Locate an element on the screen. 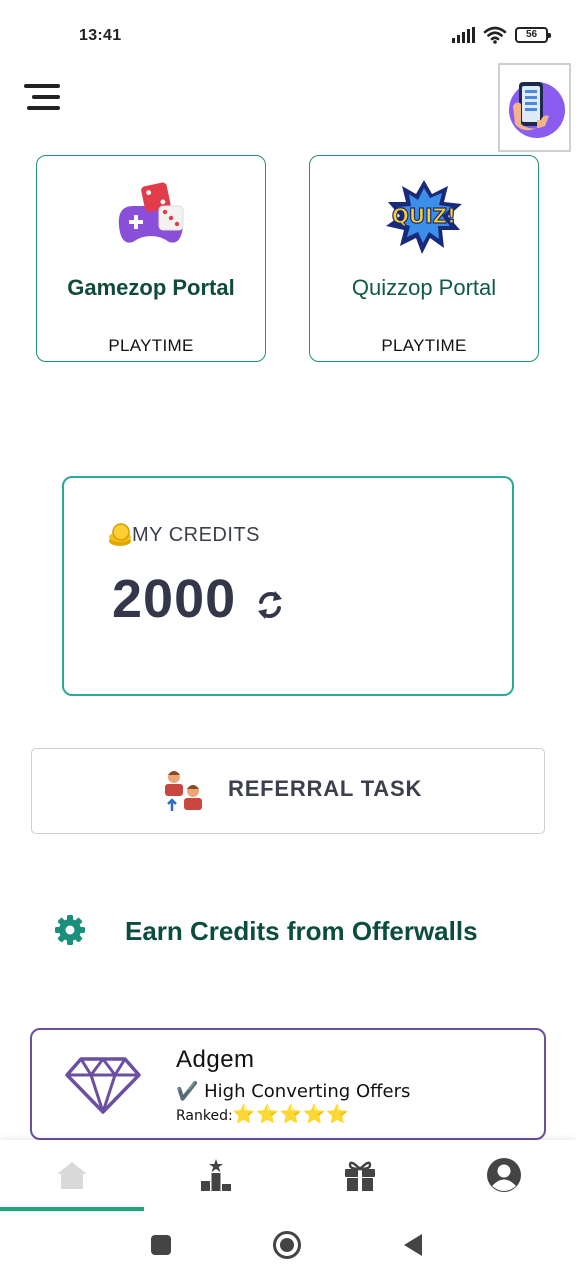 The image size is (576, 1280). credits-label: MY CREDITS is located at coordinates (196, 535).